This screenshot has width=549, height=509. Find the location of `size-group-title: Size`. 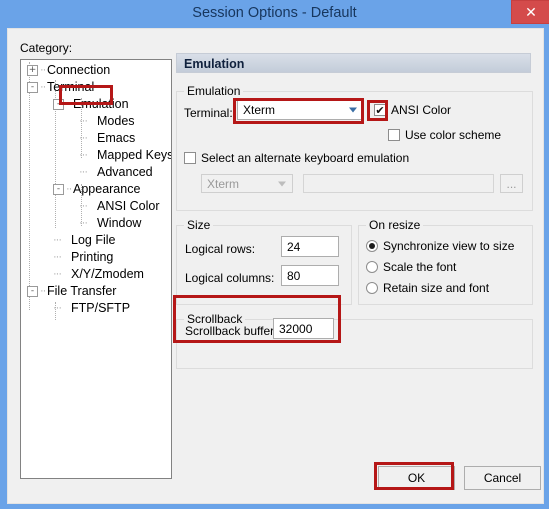

size-group-title: Size is located at coordinates (199, 225).